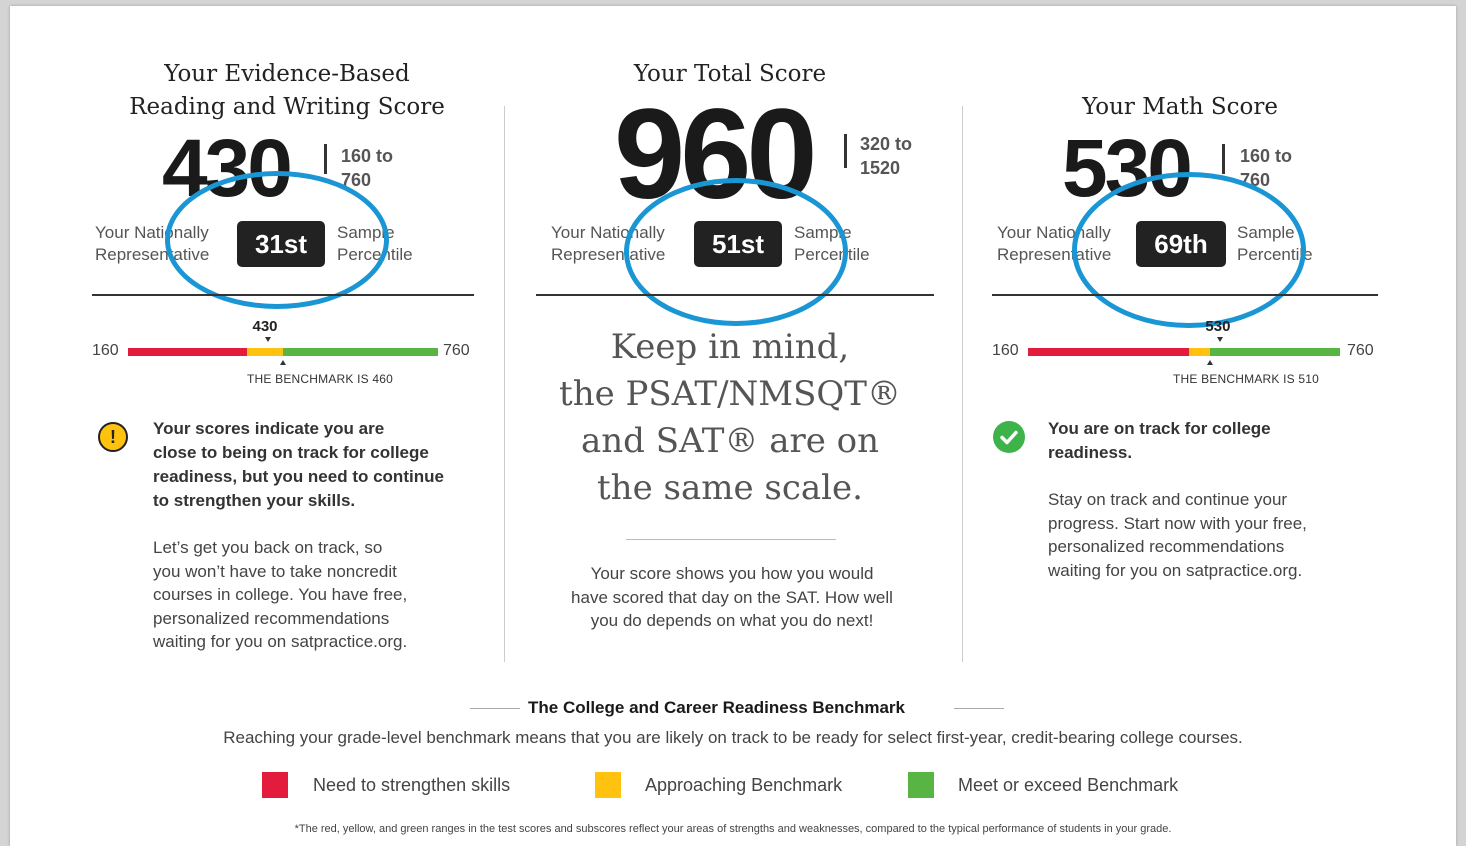  Describe the element at coordinates (962, 384) in the screenshot. I see `column-divider-right` at that location.